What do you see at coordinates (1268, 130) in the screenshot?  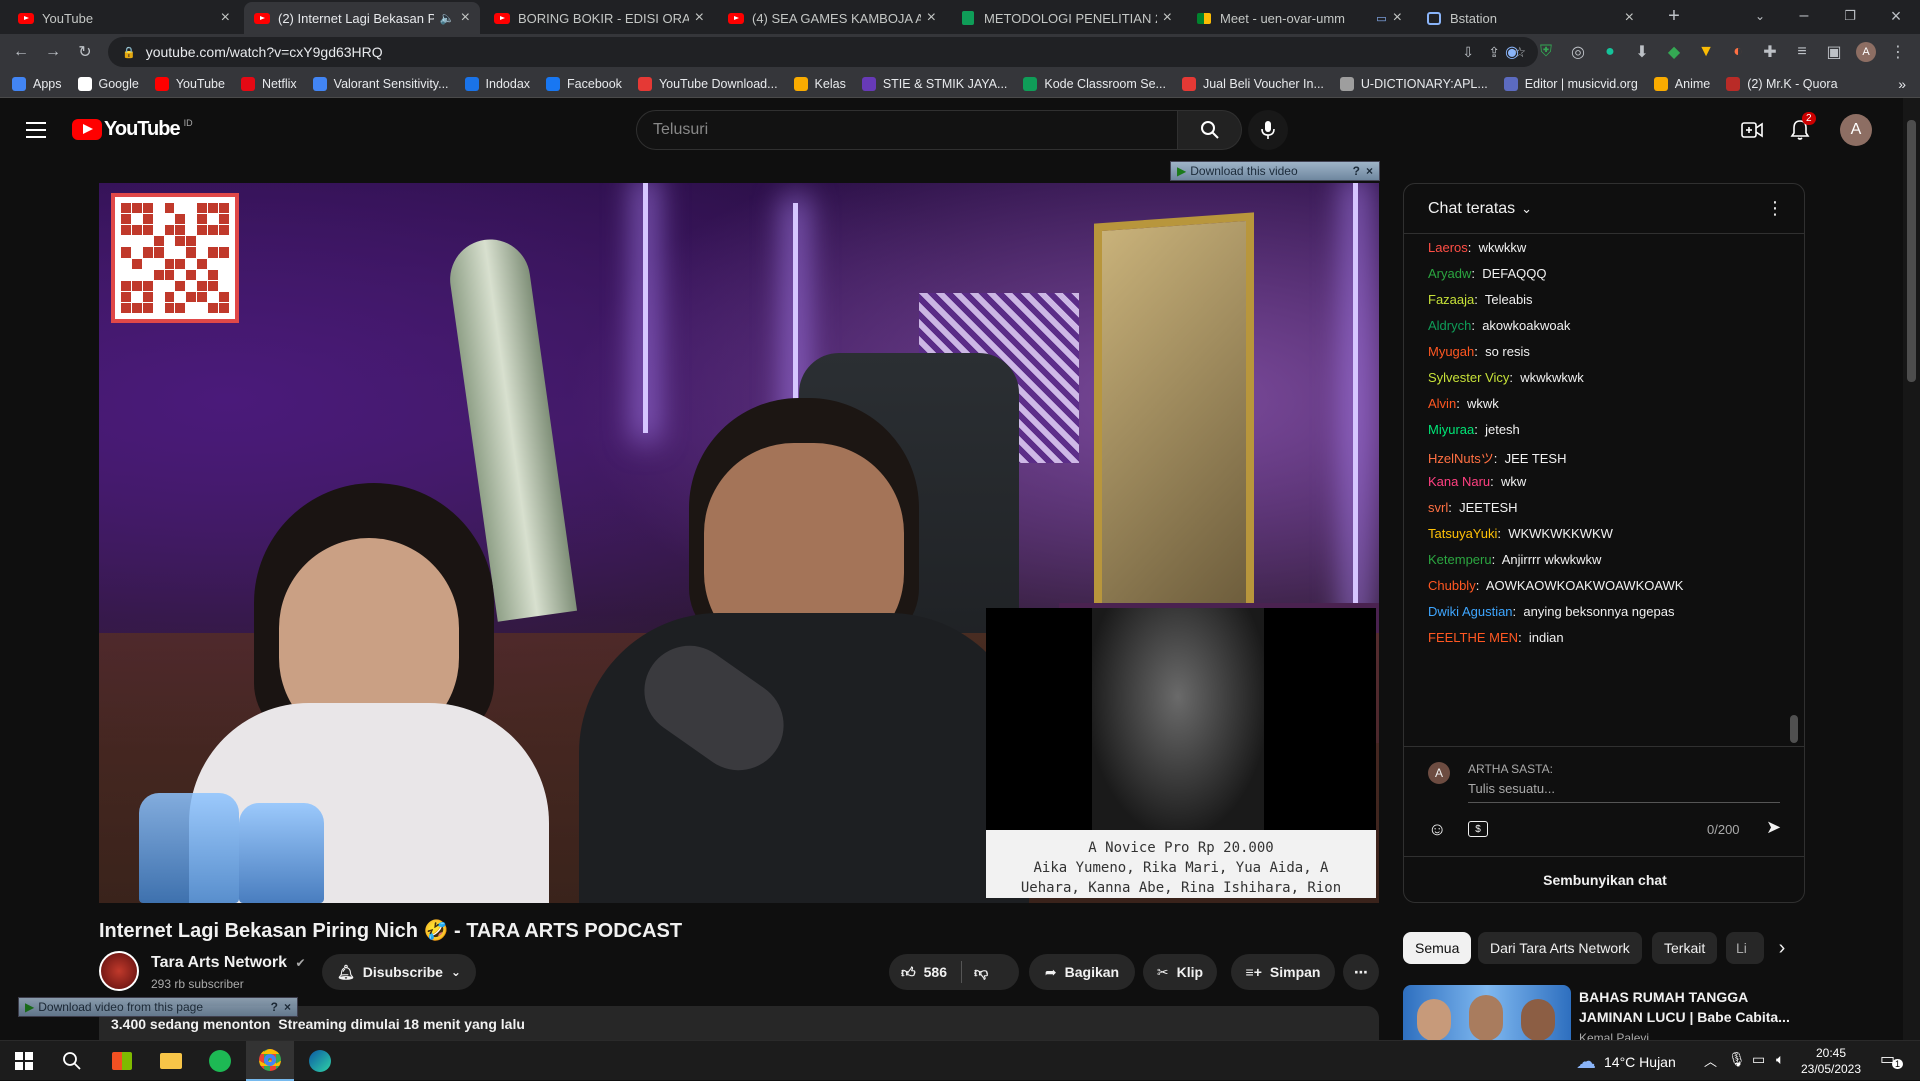 I see `voice-search-button` at bounding box center [1268, 130].